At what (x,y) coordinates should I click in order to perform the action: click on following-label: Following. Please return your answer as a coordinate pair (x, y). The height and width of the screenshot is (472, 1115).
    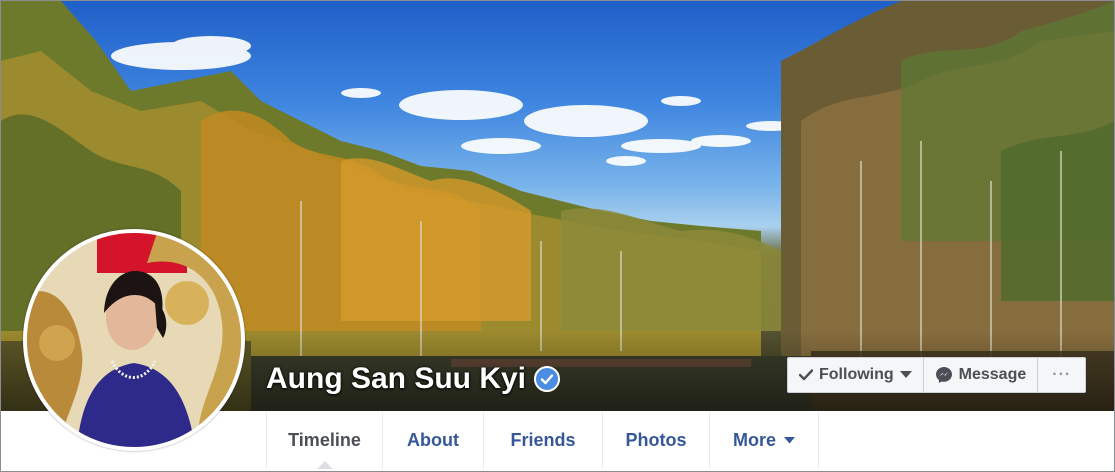
    Looking at the image, I should click on (856, 374).